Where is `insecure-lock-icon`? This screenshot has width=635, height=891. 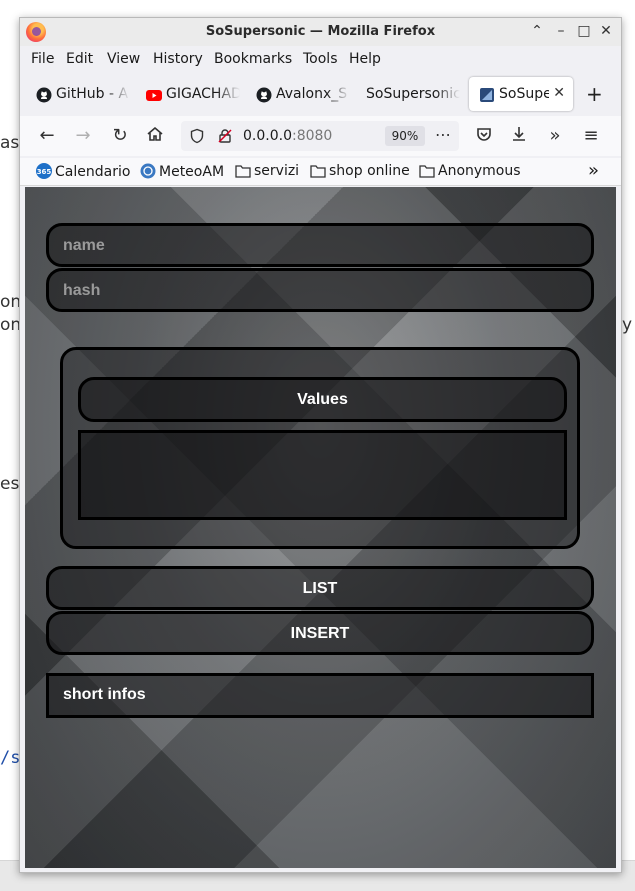
insecure-lock-icon is located at coordinates (225, 136).